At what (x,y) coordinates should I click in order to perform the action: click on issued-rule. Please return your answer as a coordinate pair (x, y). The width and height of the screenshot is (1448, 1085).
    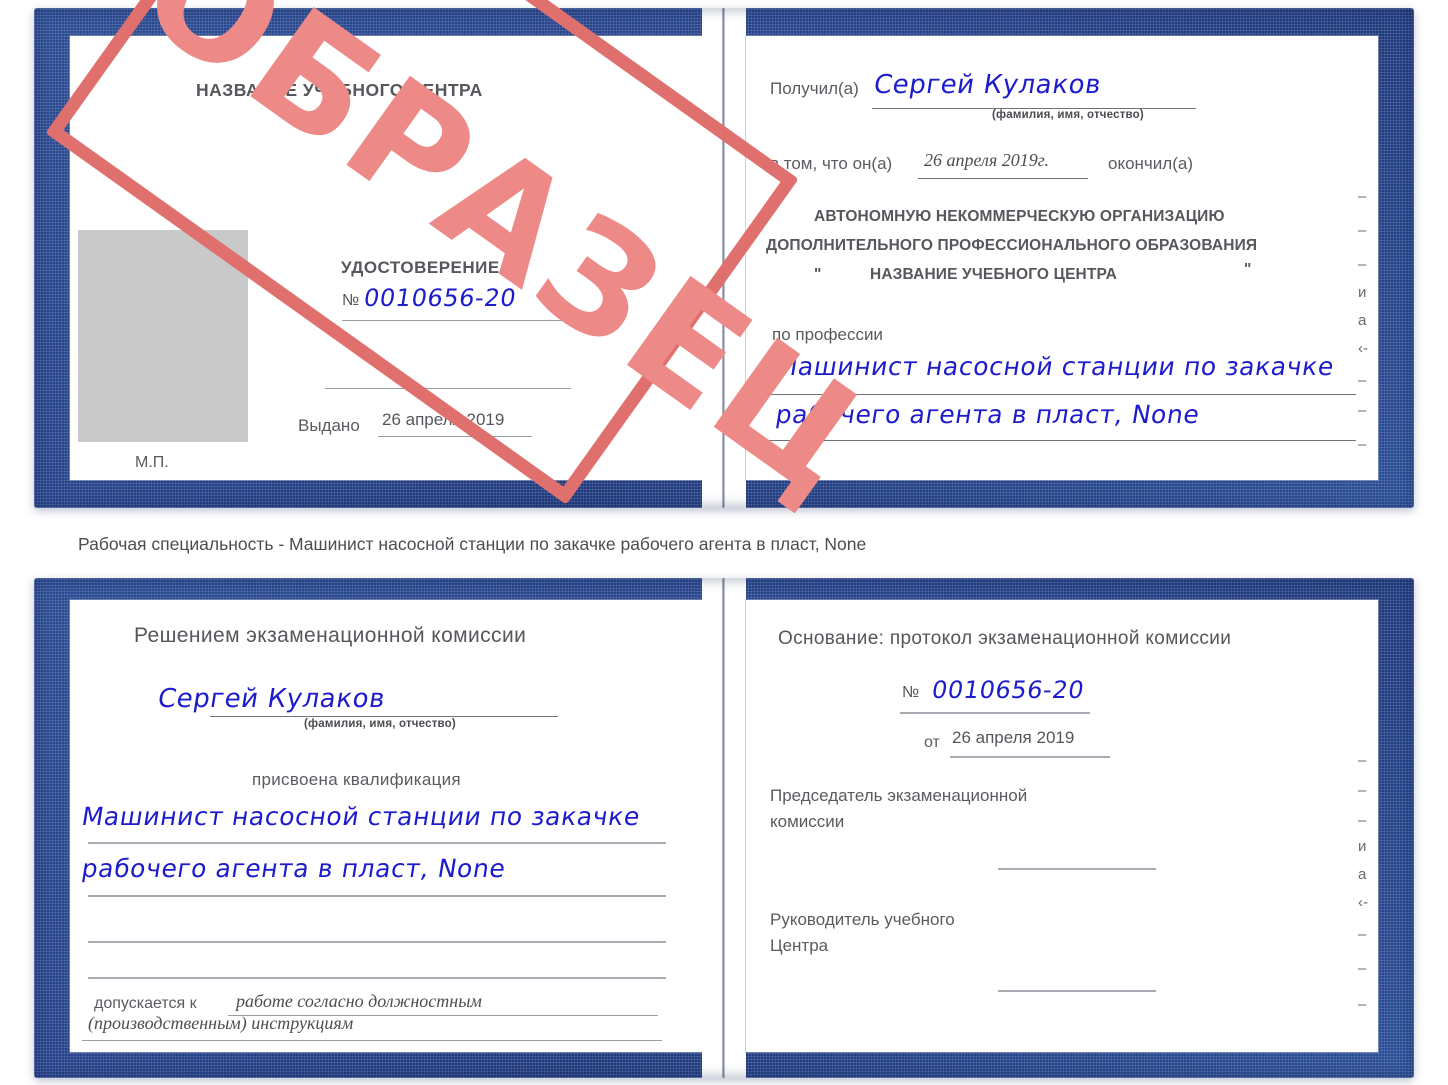
    Looking at the image, I should click on (455, 436).